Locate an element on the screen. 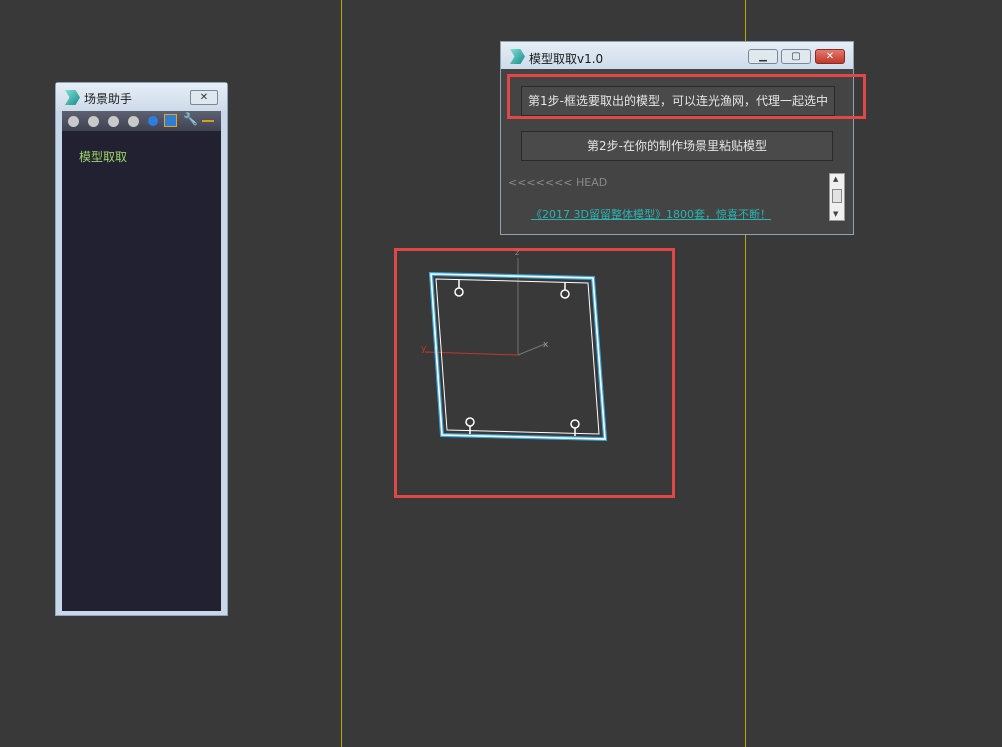 The image size is (1002, 747). log-scrollbar: ▲ ▼ is located at coordinates (837, 197).